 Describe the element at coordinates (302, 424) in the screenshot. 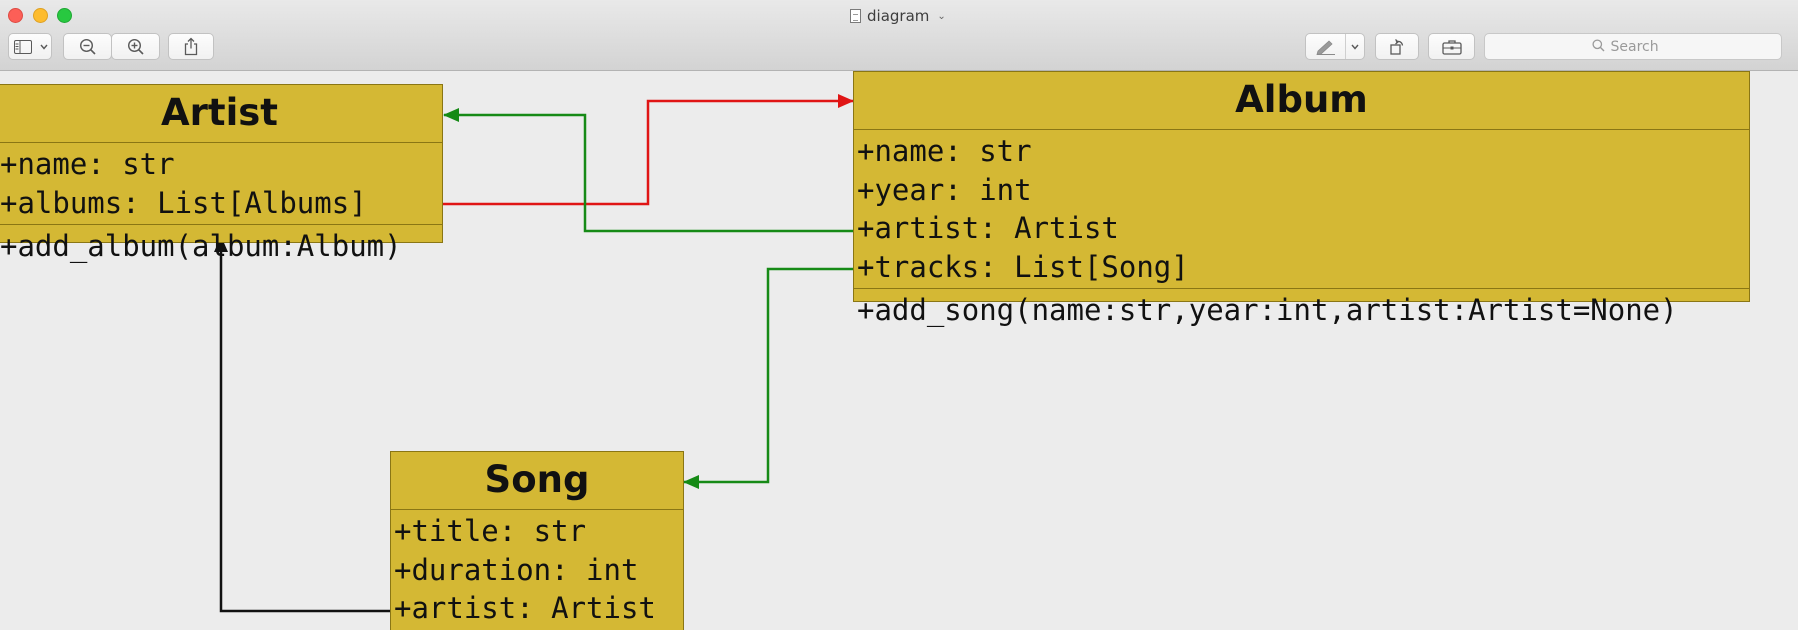

I see `link-song-artist-to-artist` at that location.